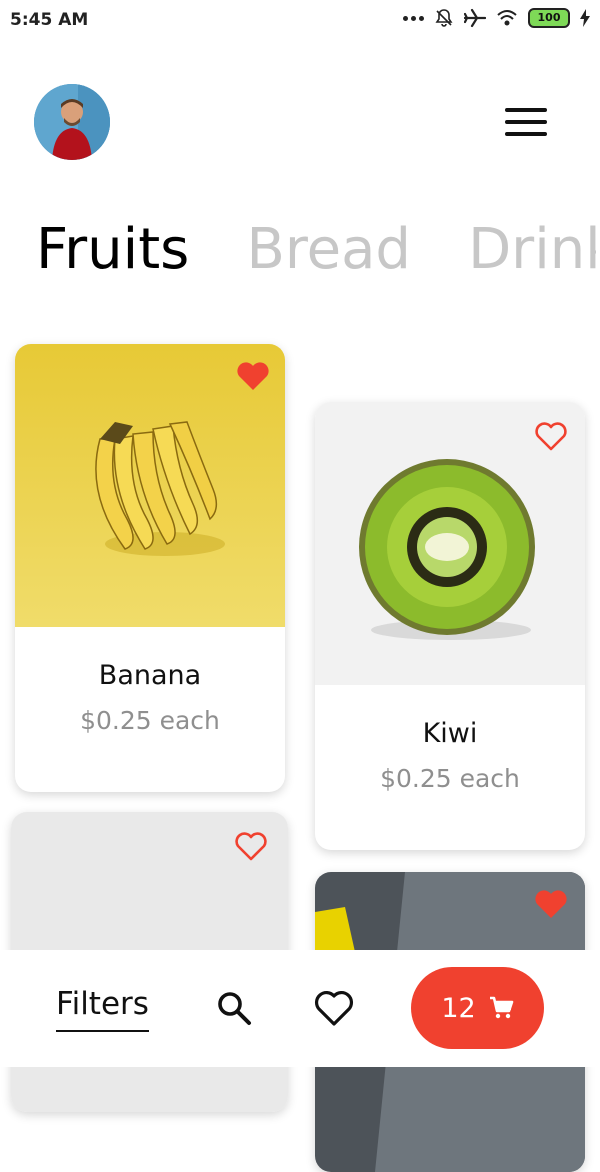  What do you see at coordinates (300, 20) in the screenshot?
I see `status-bar: 5:45 AM 100` at bounding box center [300, 20].